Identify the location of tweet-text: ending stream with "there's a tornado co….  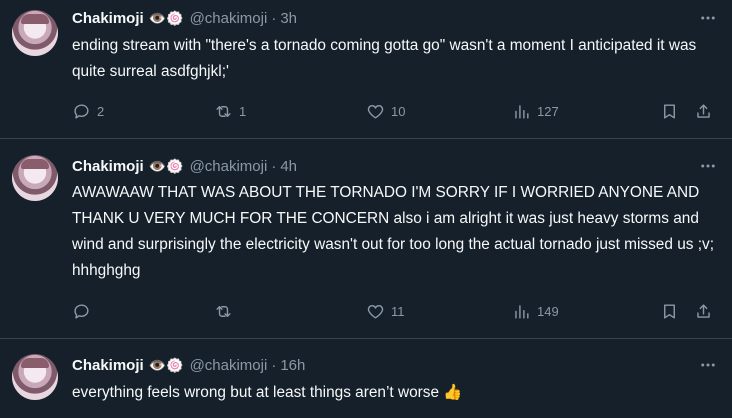
(384, 58).